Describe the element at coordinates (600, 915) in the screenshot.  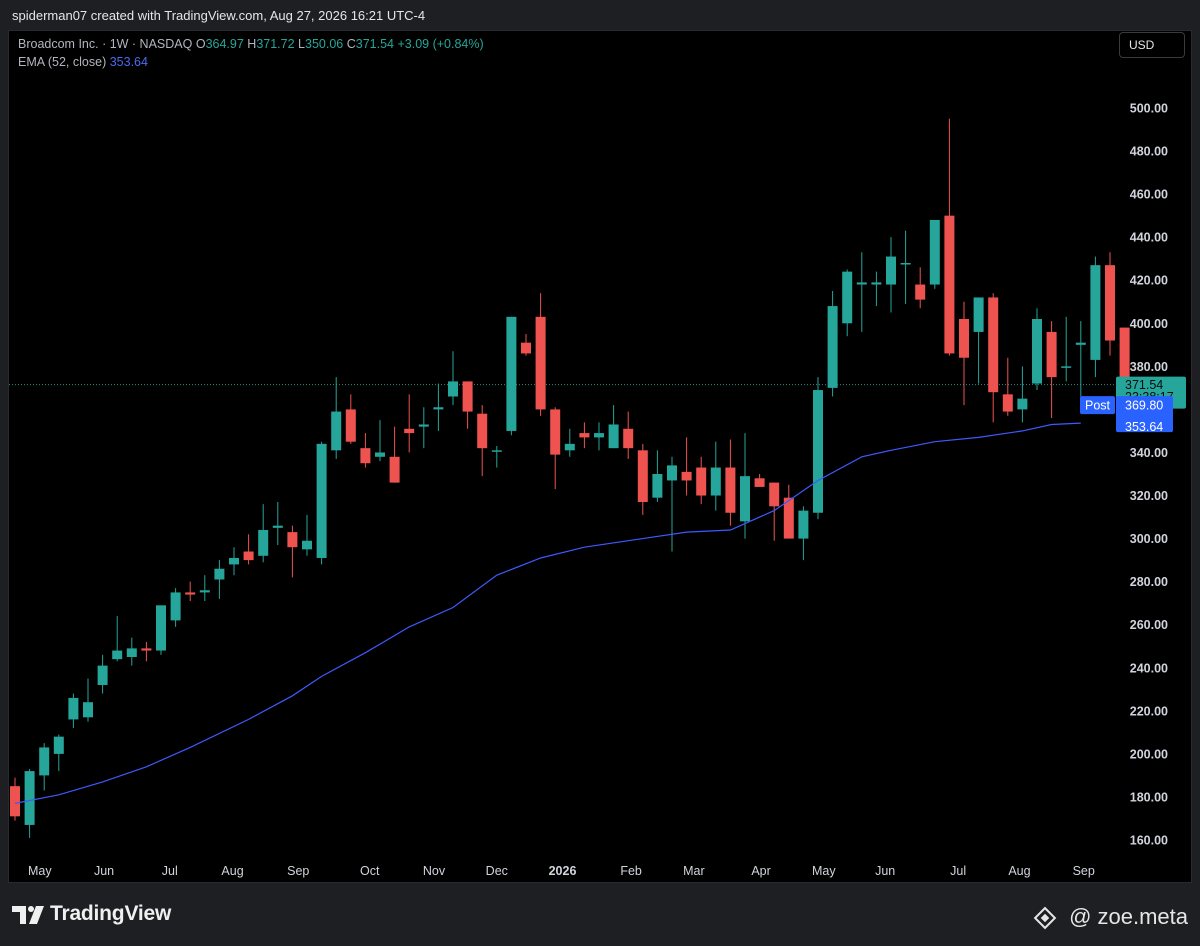
I see `bottom-bar` at that location.